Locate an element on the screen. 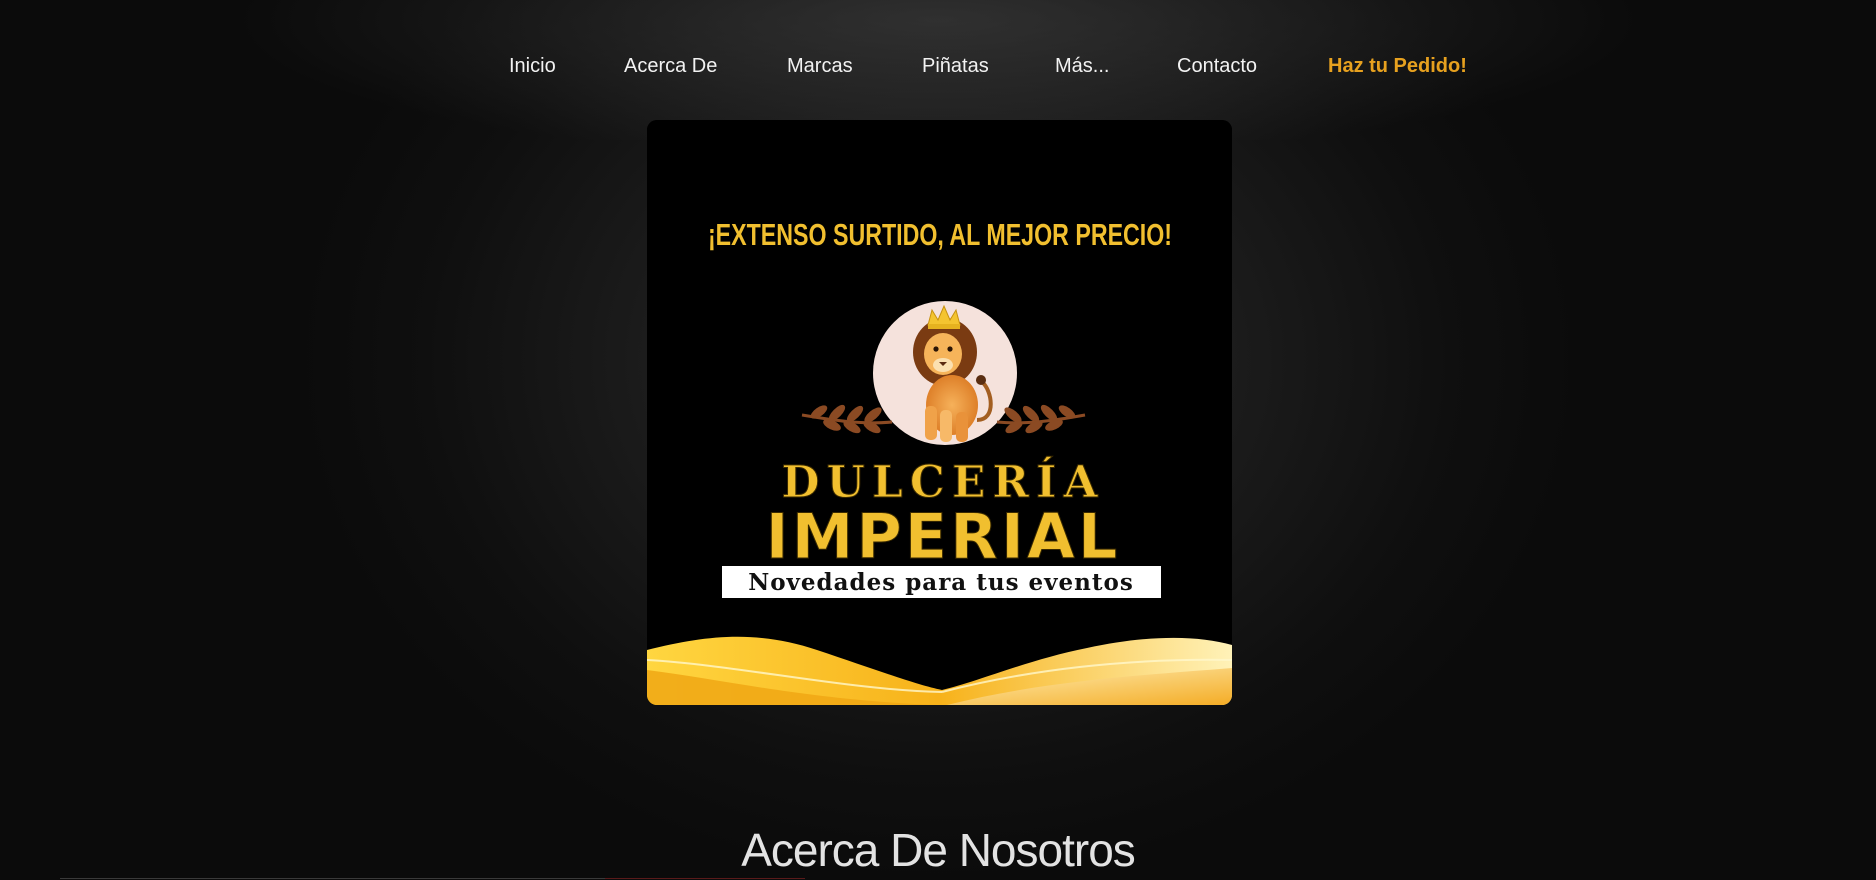  nav-link-marcas: Marcas is located at coordinates (820, 66).